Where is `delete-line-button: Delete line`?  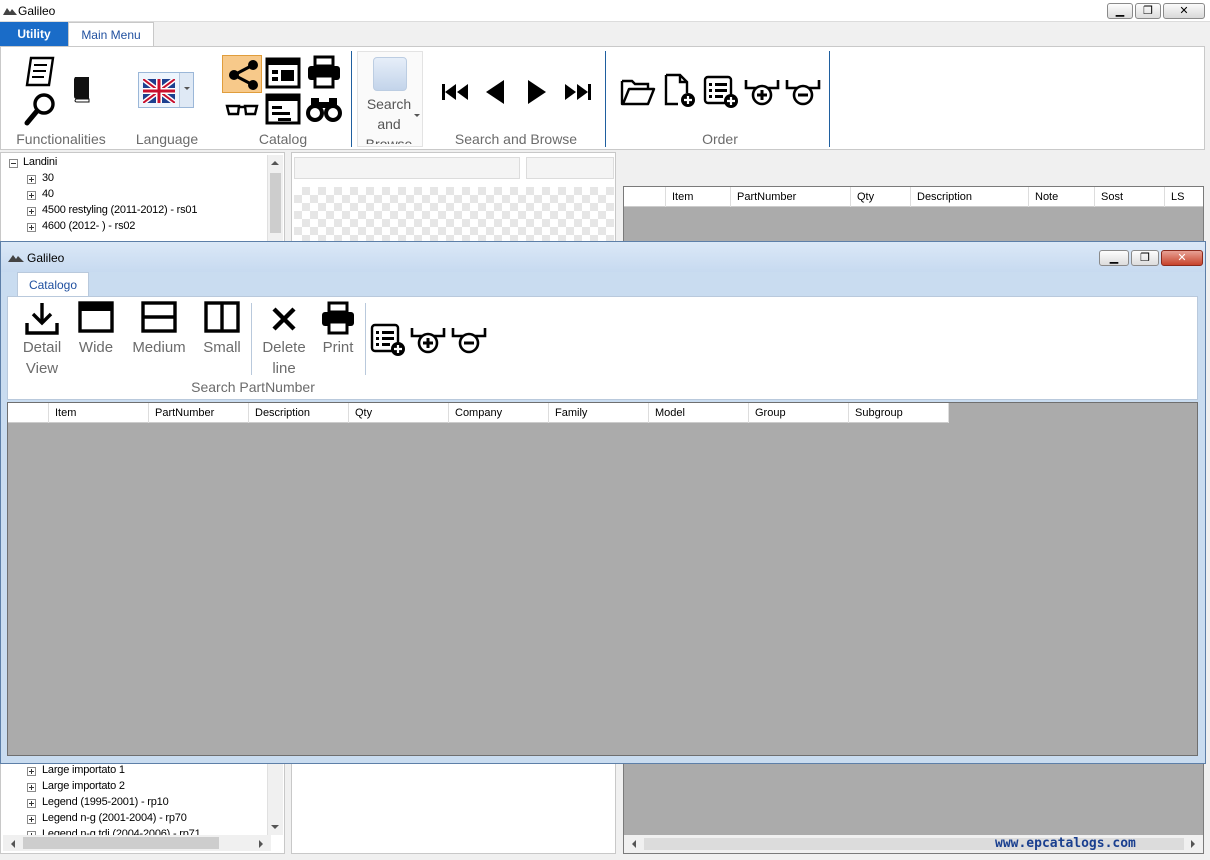 delete-line-button: Delete line is located at coordinates (284, 339).